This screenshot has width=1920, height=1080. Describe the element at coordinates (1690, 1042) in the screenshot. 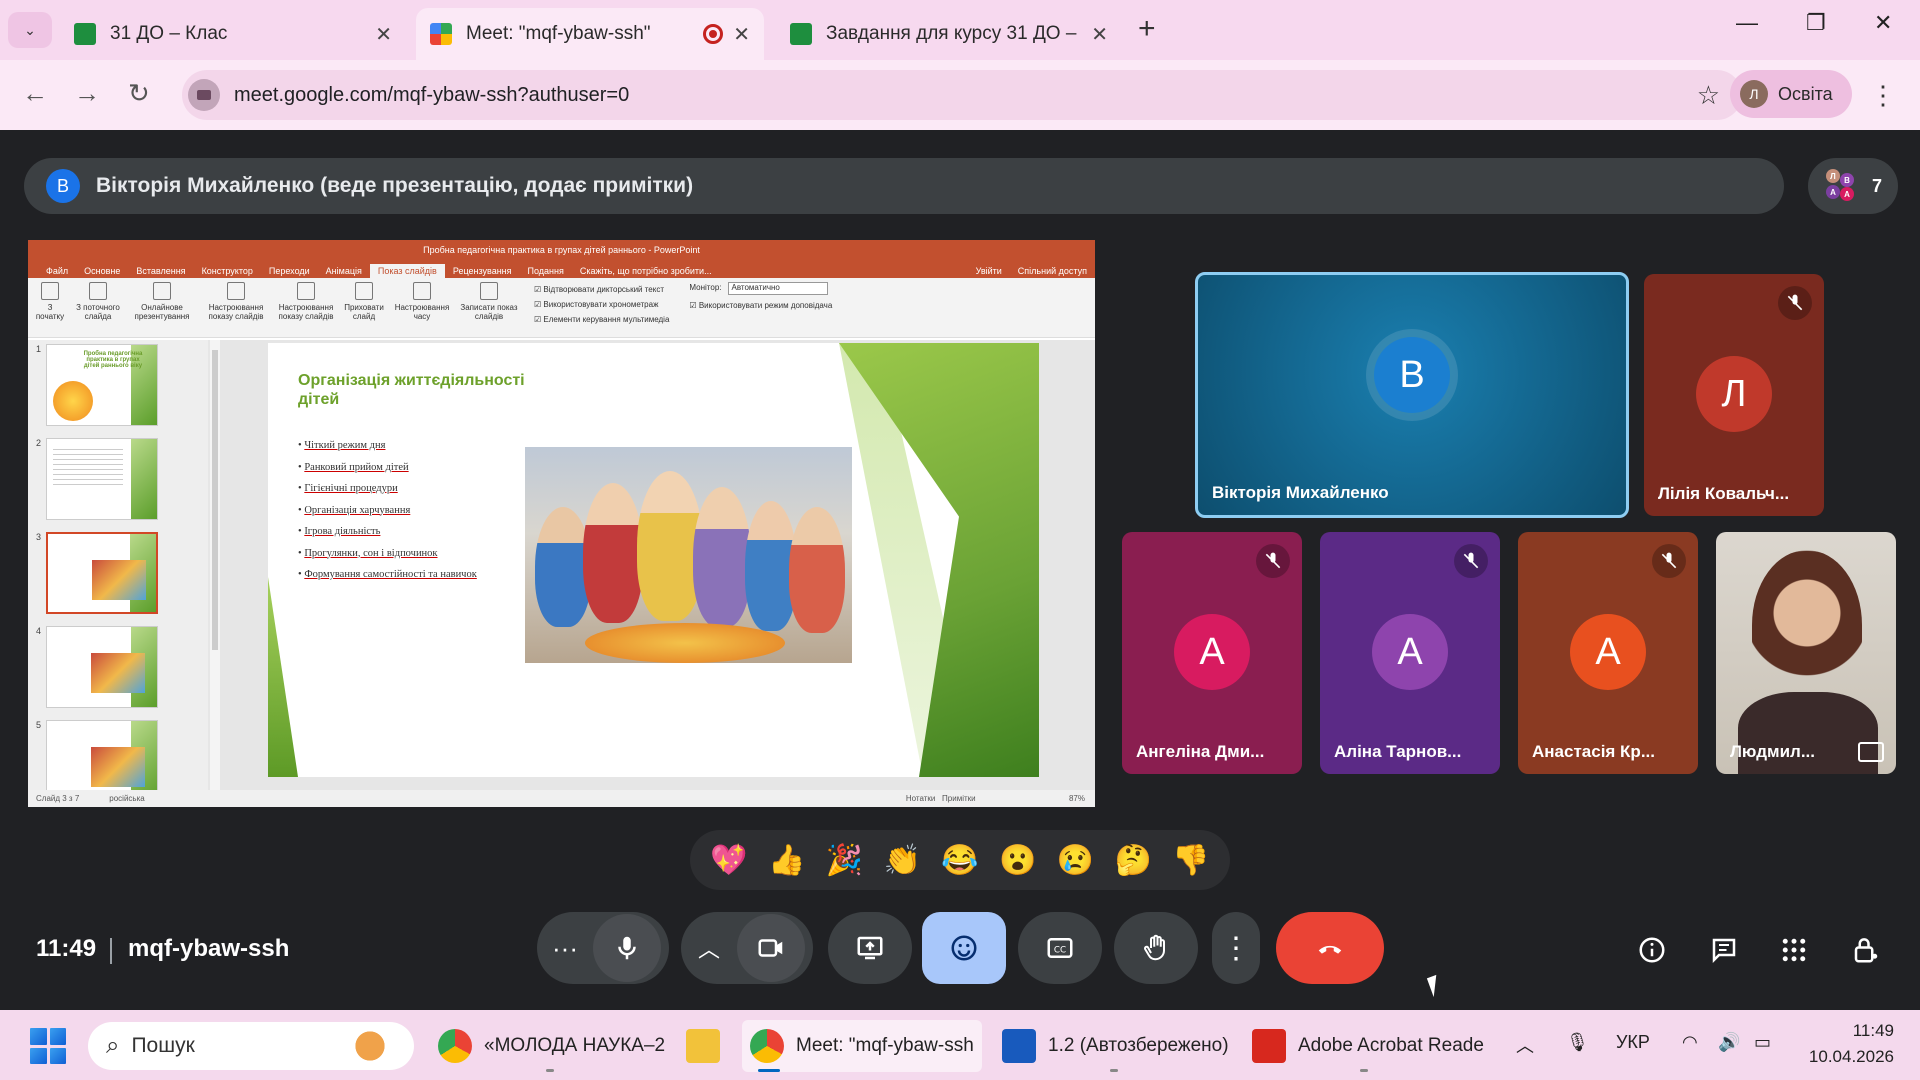

I see `wifi-icon: ◠` at that location.